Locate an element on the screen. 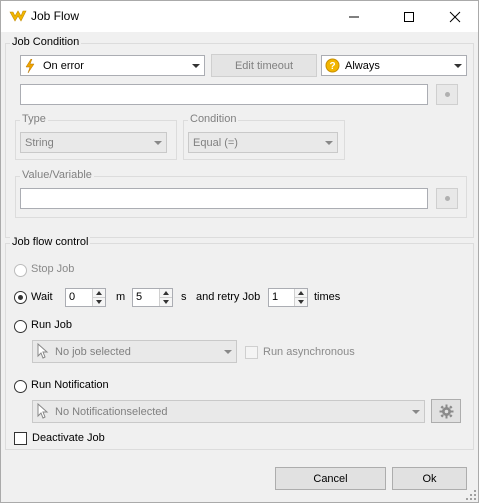 This screenshot has height=503, width=479. value-variable-title: Value/Variable is located at coordinates (57, 175).